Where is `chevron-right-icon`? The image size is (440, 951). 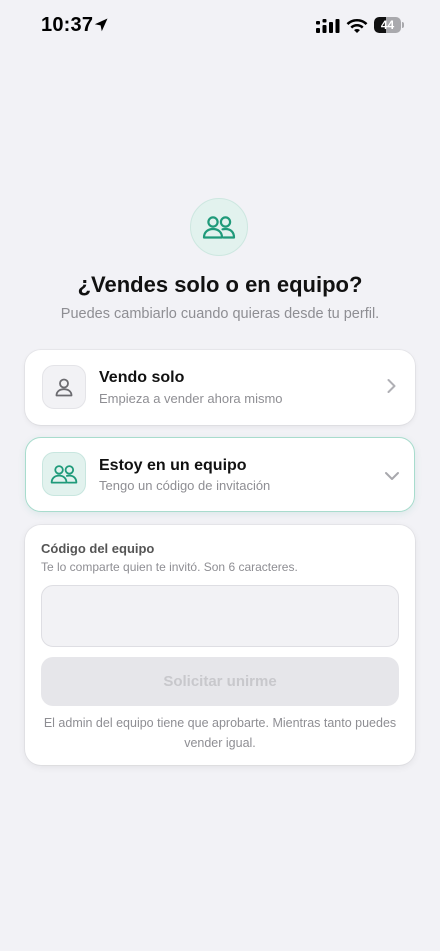
chevron-right-icon is located at coordinates (391, 386).